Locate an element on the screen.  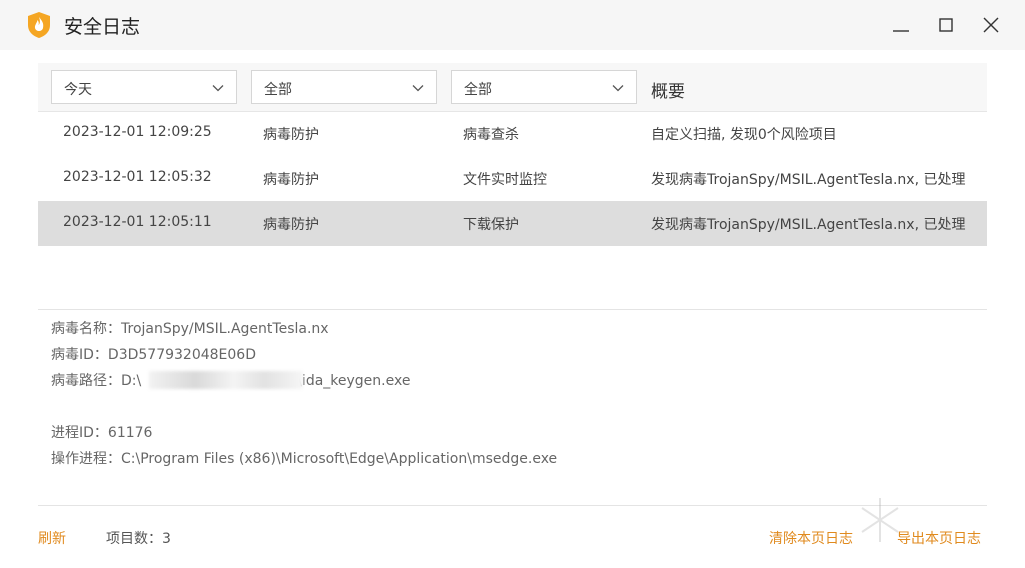
date-filter-value: 今天 is located at coordinates (78, 90).